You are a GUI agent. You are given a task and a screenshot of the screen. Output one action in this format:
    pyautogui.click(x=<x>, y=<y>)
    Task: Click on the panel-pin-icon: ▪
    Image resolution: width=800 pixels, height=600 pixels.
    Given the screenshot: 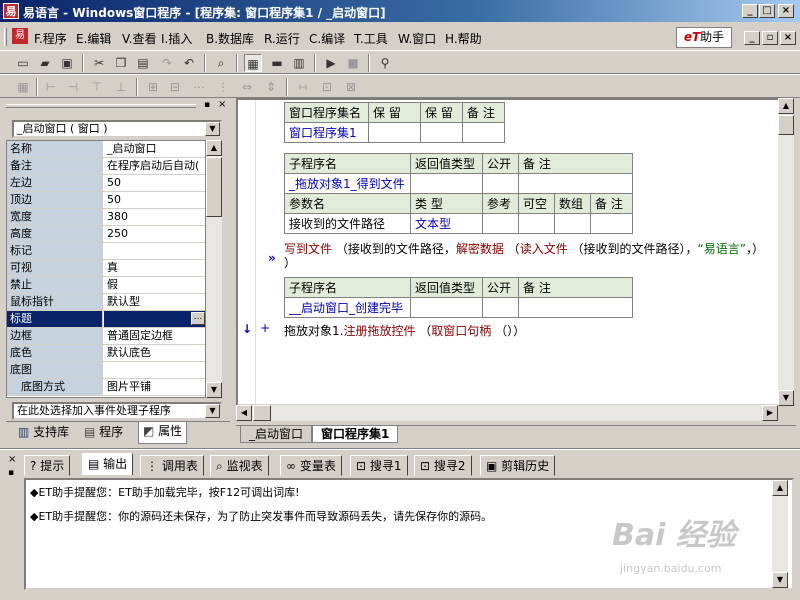 What is the action you would take?
    pyautogui.click(x=209, y=105)
    